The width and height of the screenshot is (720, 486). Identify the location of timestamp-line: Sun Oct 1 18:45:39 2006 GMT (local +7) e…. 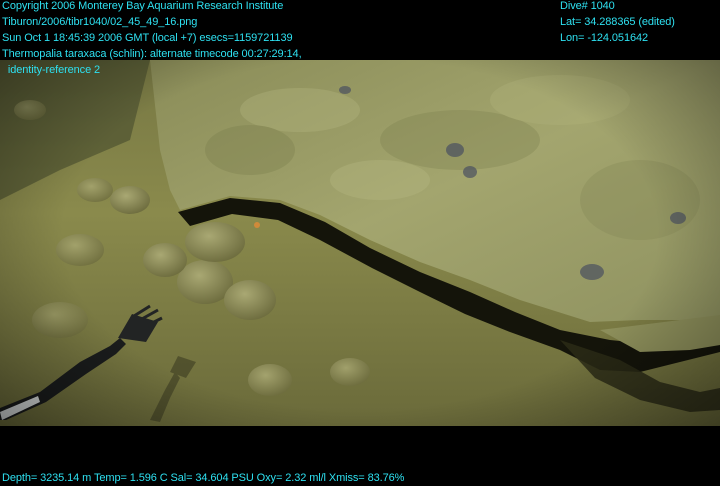
(147, 38).